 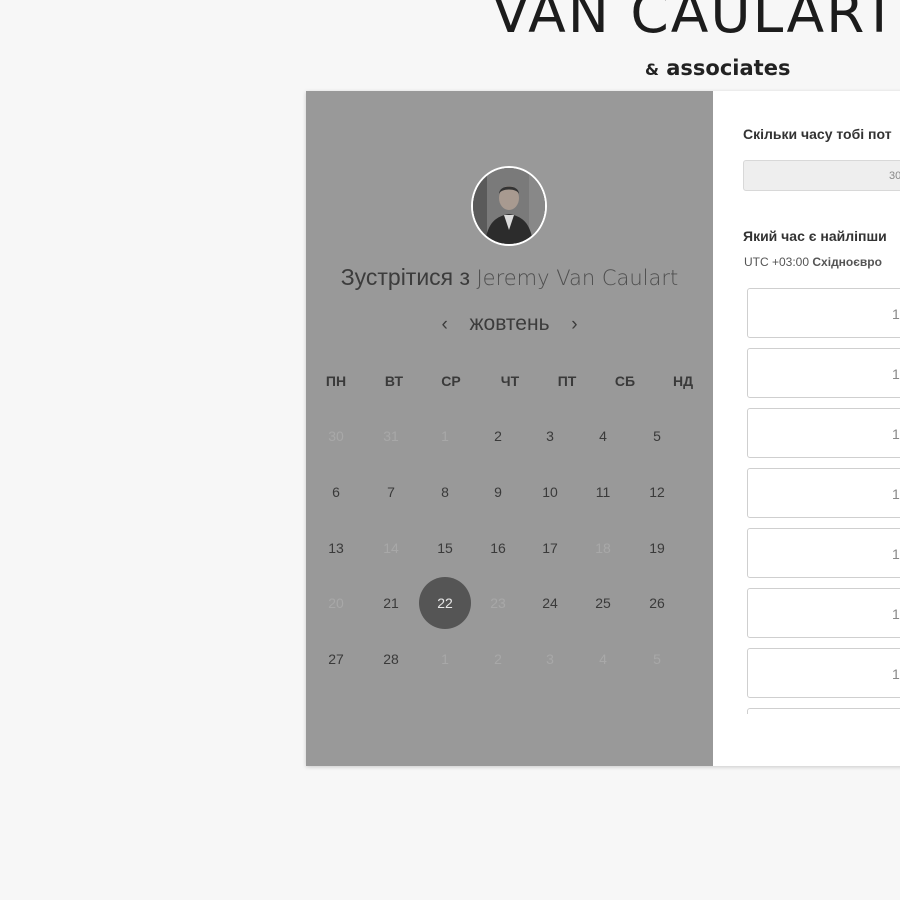 What do you see at coordinates (603, 603) in the screenshot?
I see `calendar-day: 25` at bounding box center [603, 603].